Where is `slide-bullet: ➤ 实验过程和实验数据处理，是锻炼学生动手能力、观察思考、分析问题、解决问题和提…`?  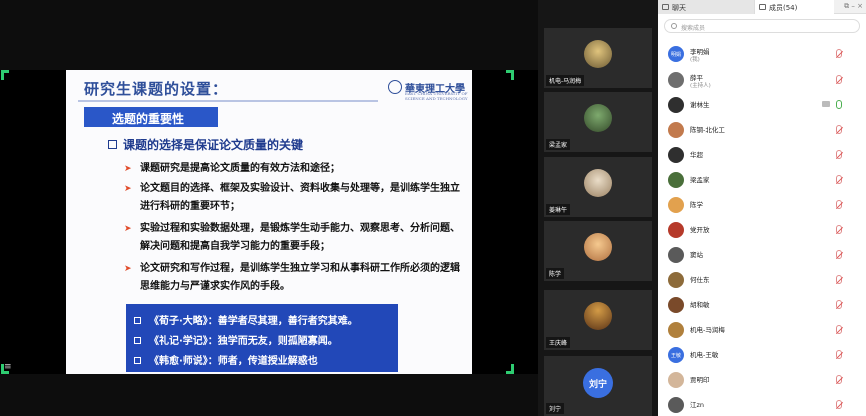
slide-bullet: ➤ 实验过程和实验数据处理，是锻炼学生动手能力、观察思考、分析问题、解决问题和提… is located at coordinates (294, 238).